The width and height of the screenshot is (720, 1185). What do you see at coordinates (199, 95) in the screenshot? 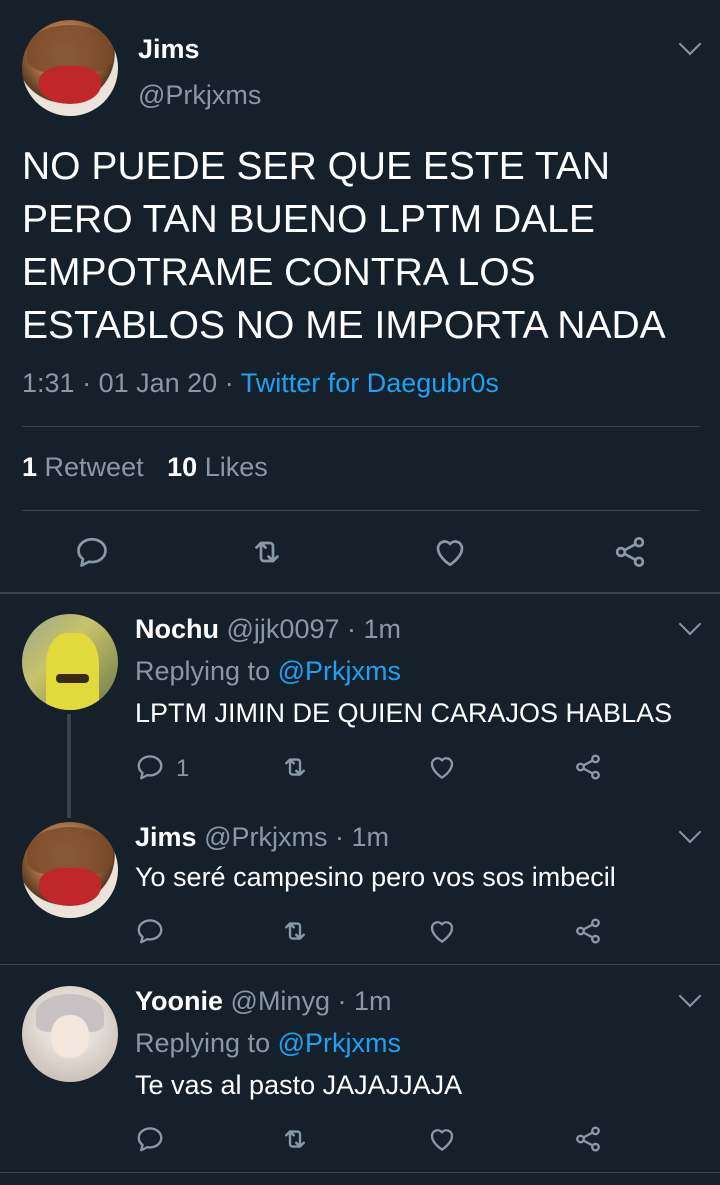
I see `author-handle: @Prkjxms` at bounding box center [199, 95].